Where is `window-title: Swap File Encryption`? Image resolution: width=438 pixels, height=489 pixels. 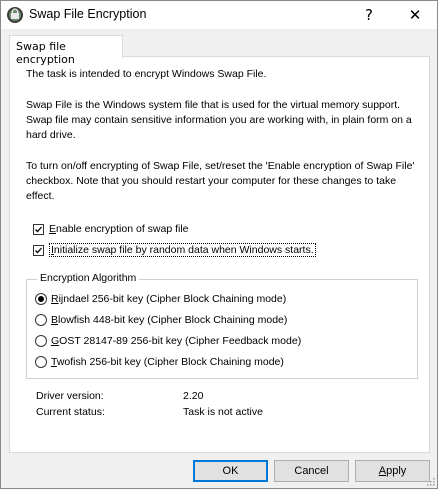 window-title: Swap File Encryption is located at coordinates (88, 14).